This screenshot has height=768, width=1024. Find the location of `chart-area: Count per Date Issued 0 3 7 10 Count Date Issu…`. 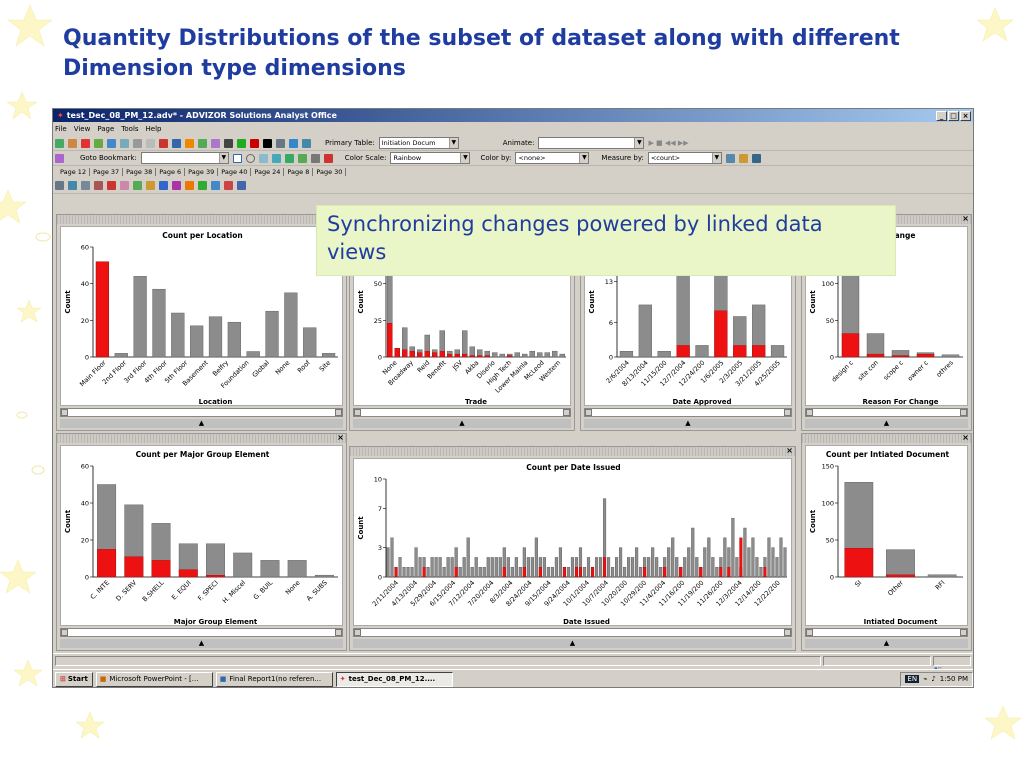

chart-area: Count per Date Issued 0 3 7 10 Count Date Issu… is located at coordinates (572, 542).